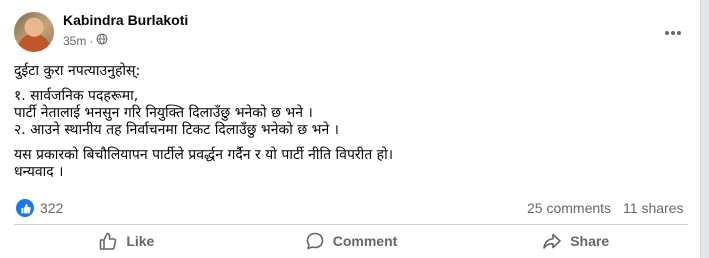 Image resolution: width=709 pixels, height=258 pixels. What do you see at coordinates (102, 40) in the screenshot?
I see `globe-icon` at bounding box center [102, 40].